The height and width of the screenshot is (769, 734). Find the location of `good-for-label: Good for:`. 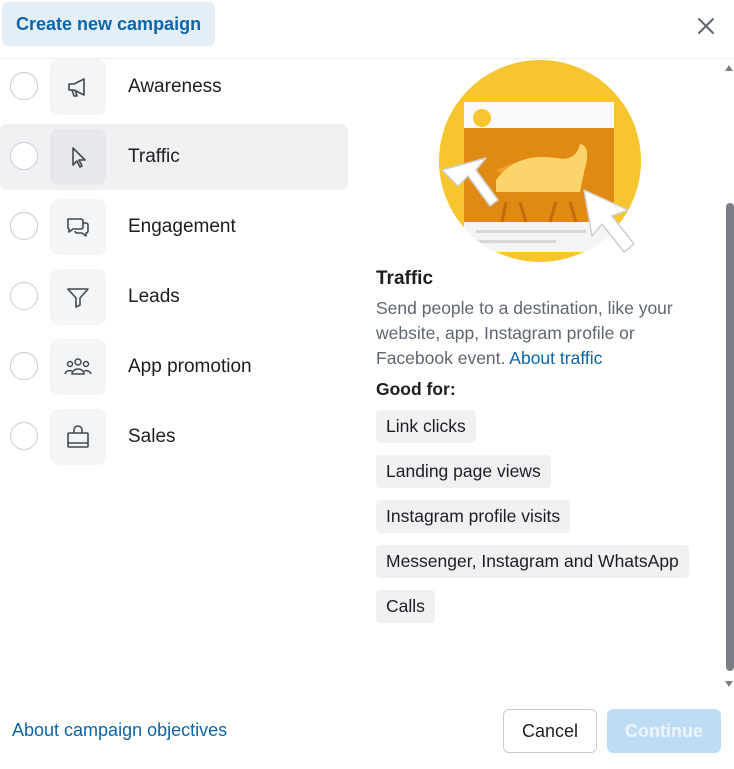

good-for-label: Good for: is located at coordinates (416, 389).